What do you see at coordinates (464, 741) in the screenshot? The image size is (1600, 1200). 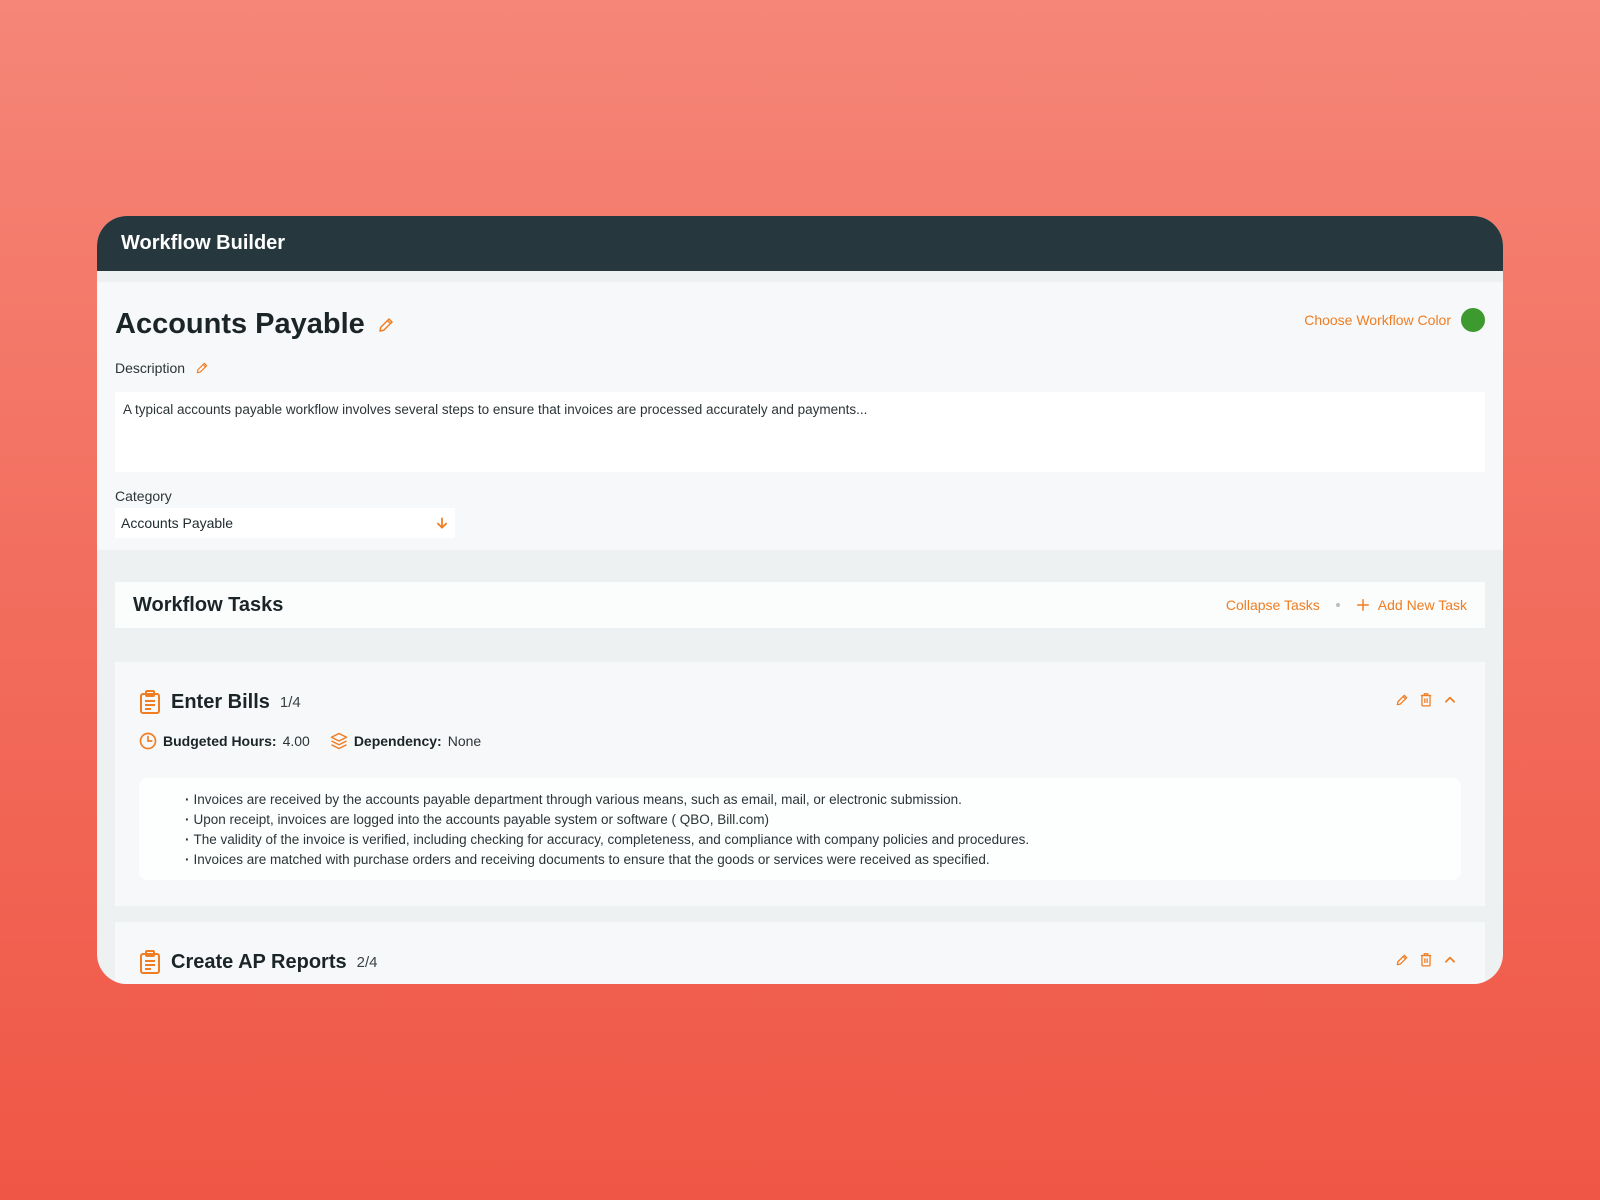 I see `dependency-value: None` at bounding box center [464, 741].